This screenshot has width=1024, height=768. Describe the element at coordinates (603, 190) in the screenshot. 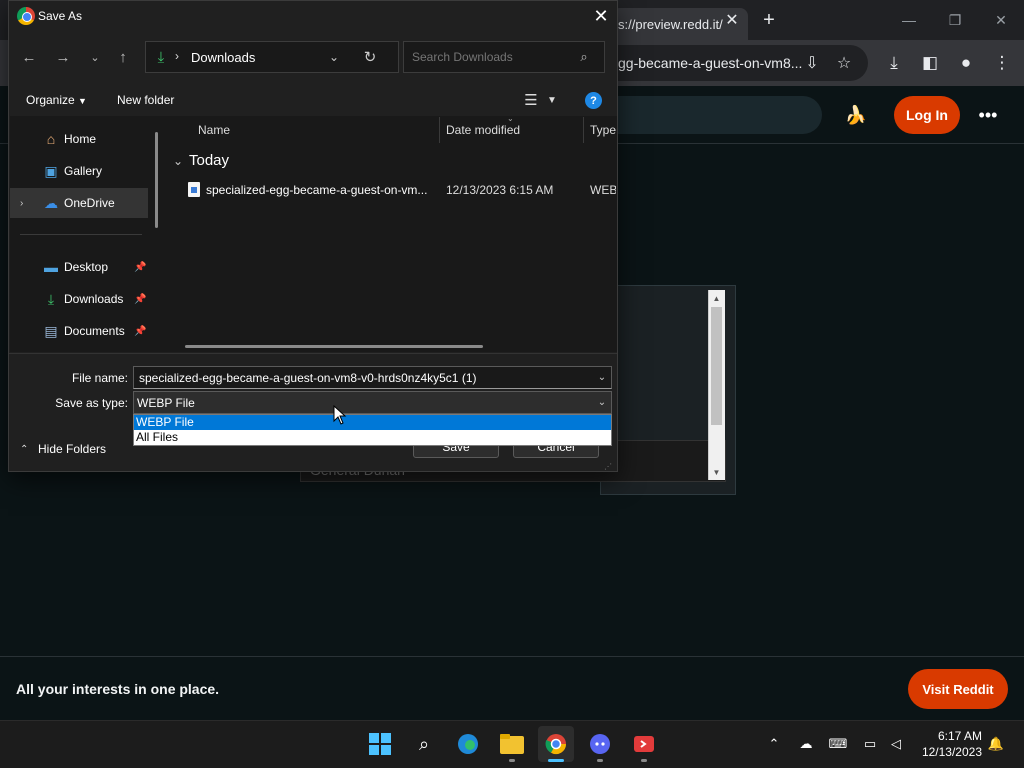

I see `file-type-cell: WEBP` at that location.